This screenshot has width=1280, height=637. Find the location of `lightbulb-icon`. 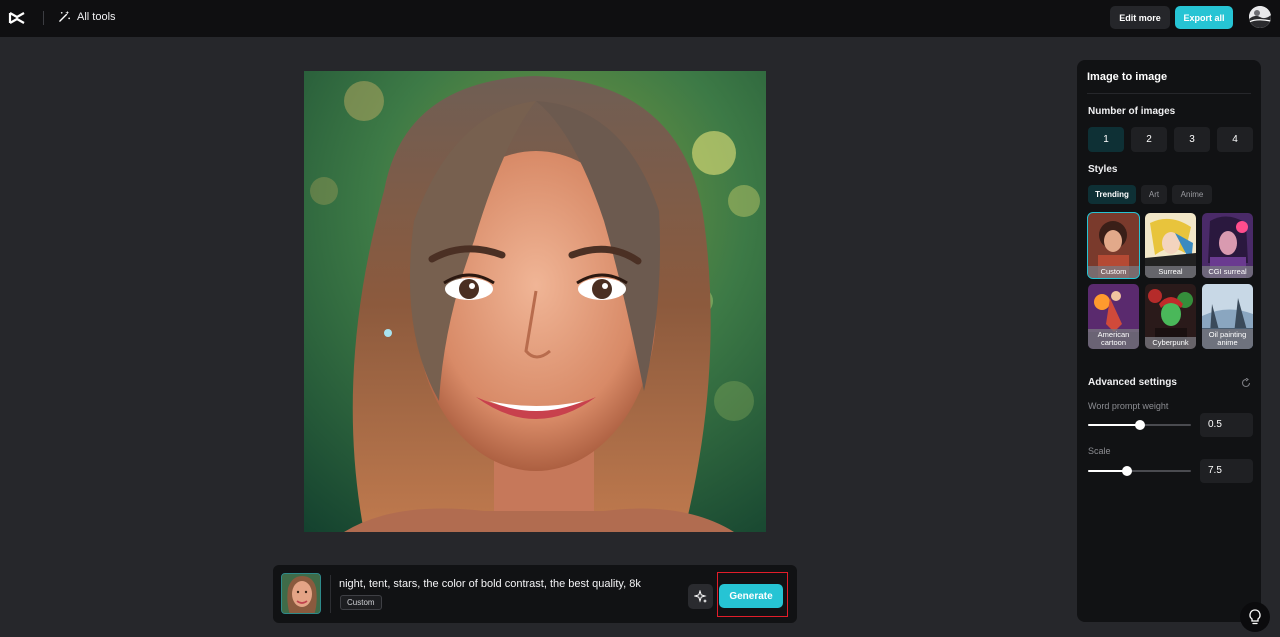

lightbulb-icon is located at coordinates (1255, 617).